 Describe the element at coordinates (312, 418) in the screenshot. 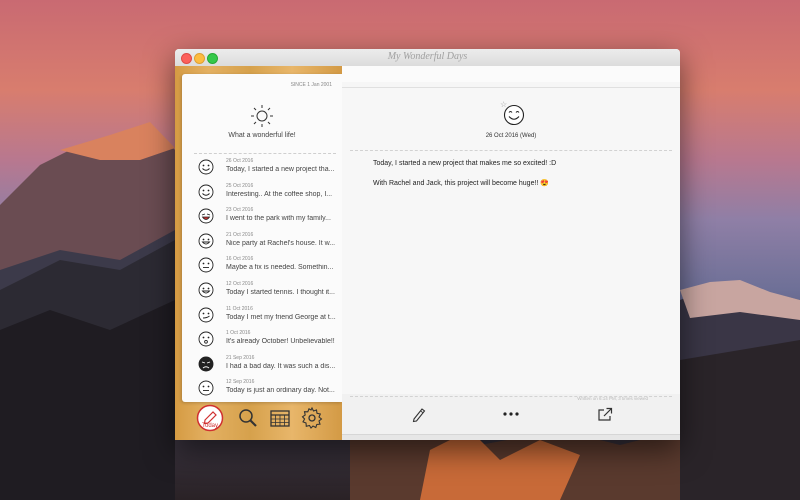

I see `gear-icon` at that location.